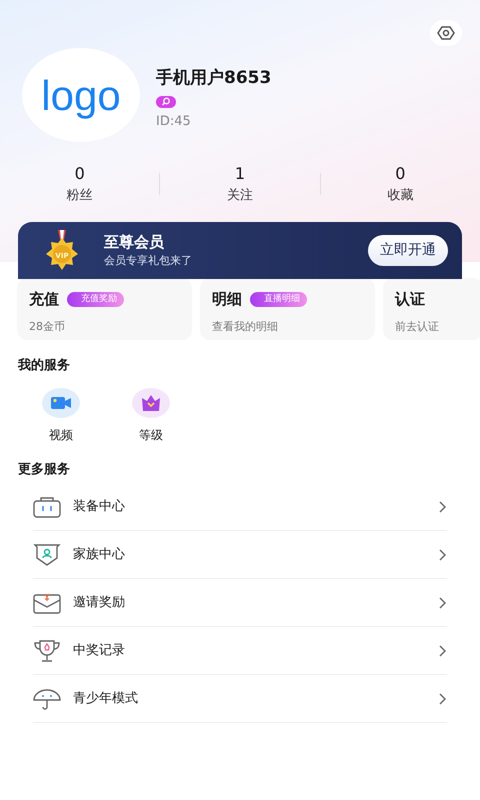  I want to click on section-title: 更多服务, so click(44, 469).